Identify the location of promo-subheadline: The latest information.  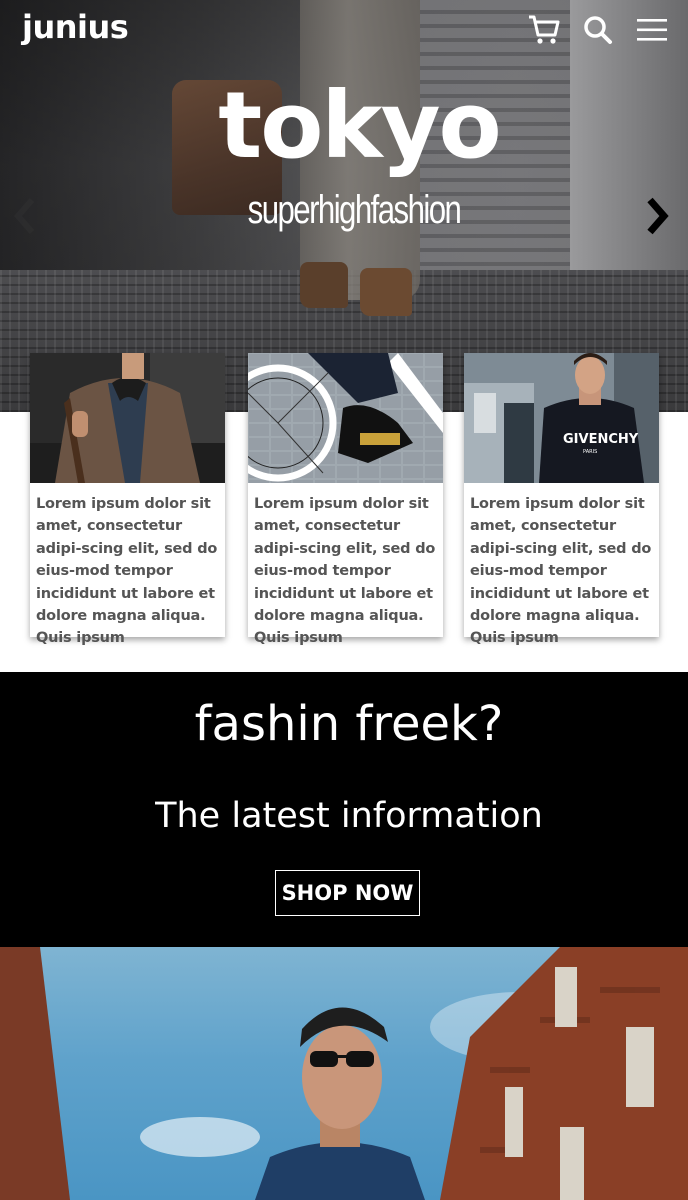
(349, 816).